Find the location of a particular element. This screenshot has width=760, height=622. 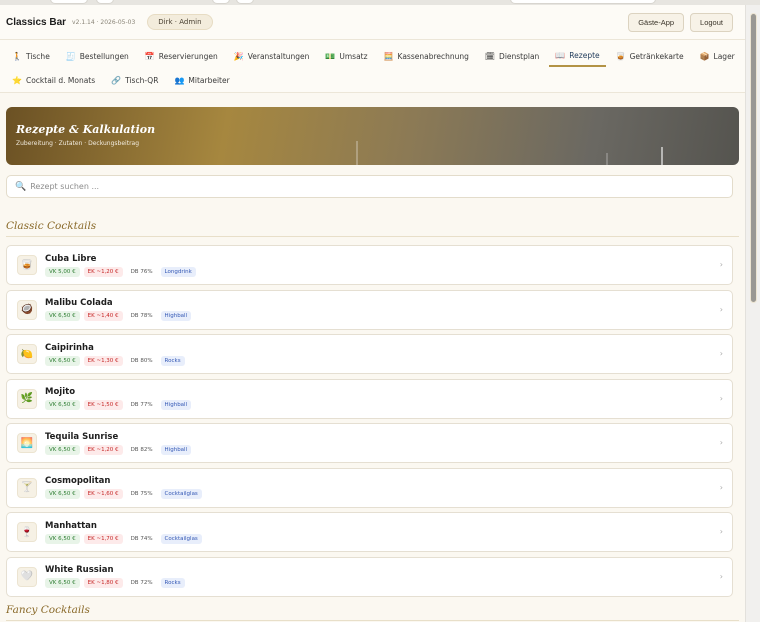

margin-db-badge: DB 82% is located at coordinates (141, 449).